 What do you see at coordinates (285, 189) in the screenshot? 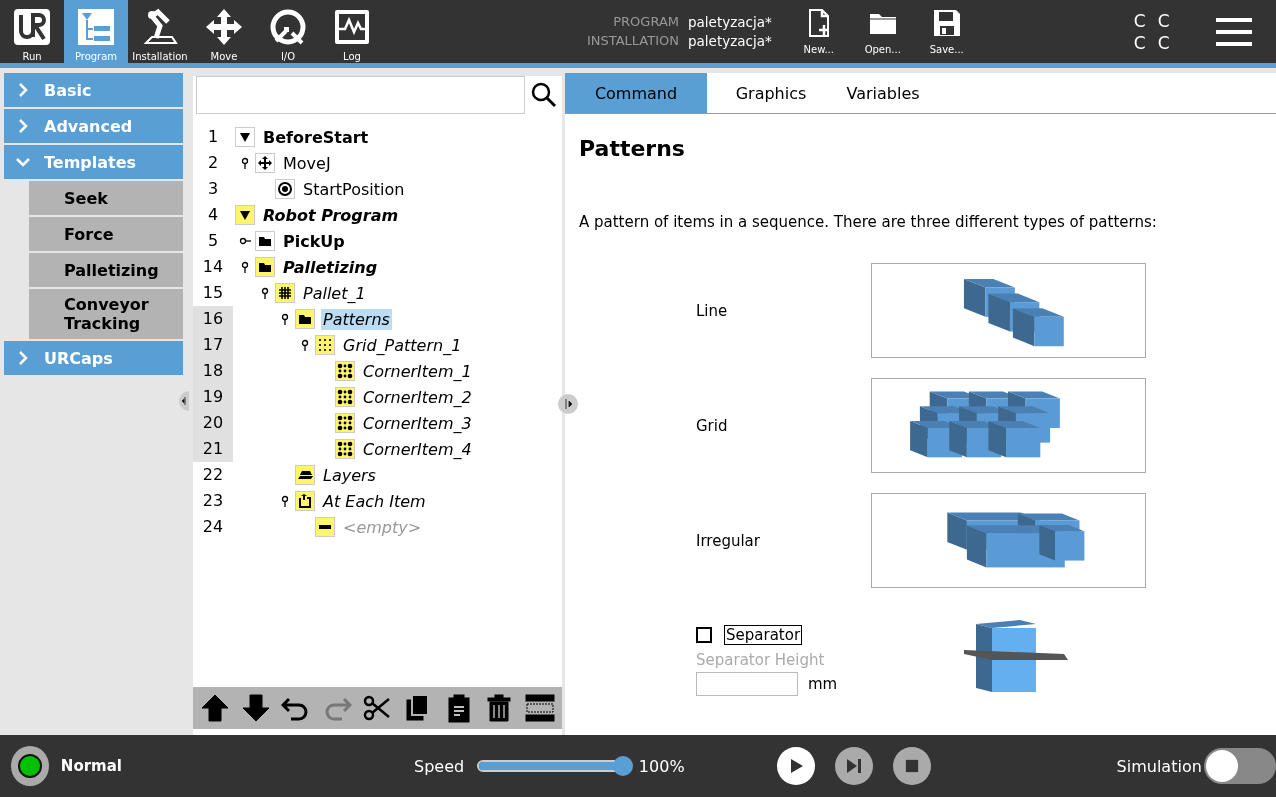
I see `waypoint-icon` at bounding box center [285, 189].